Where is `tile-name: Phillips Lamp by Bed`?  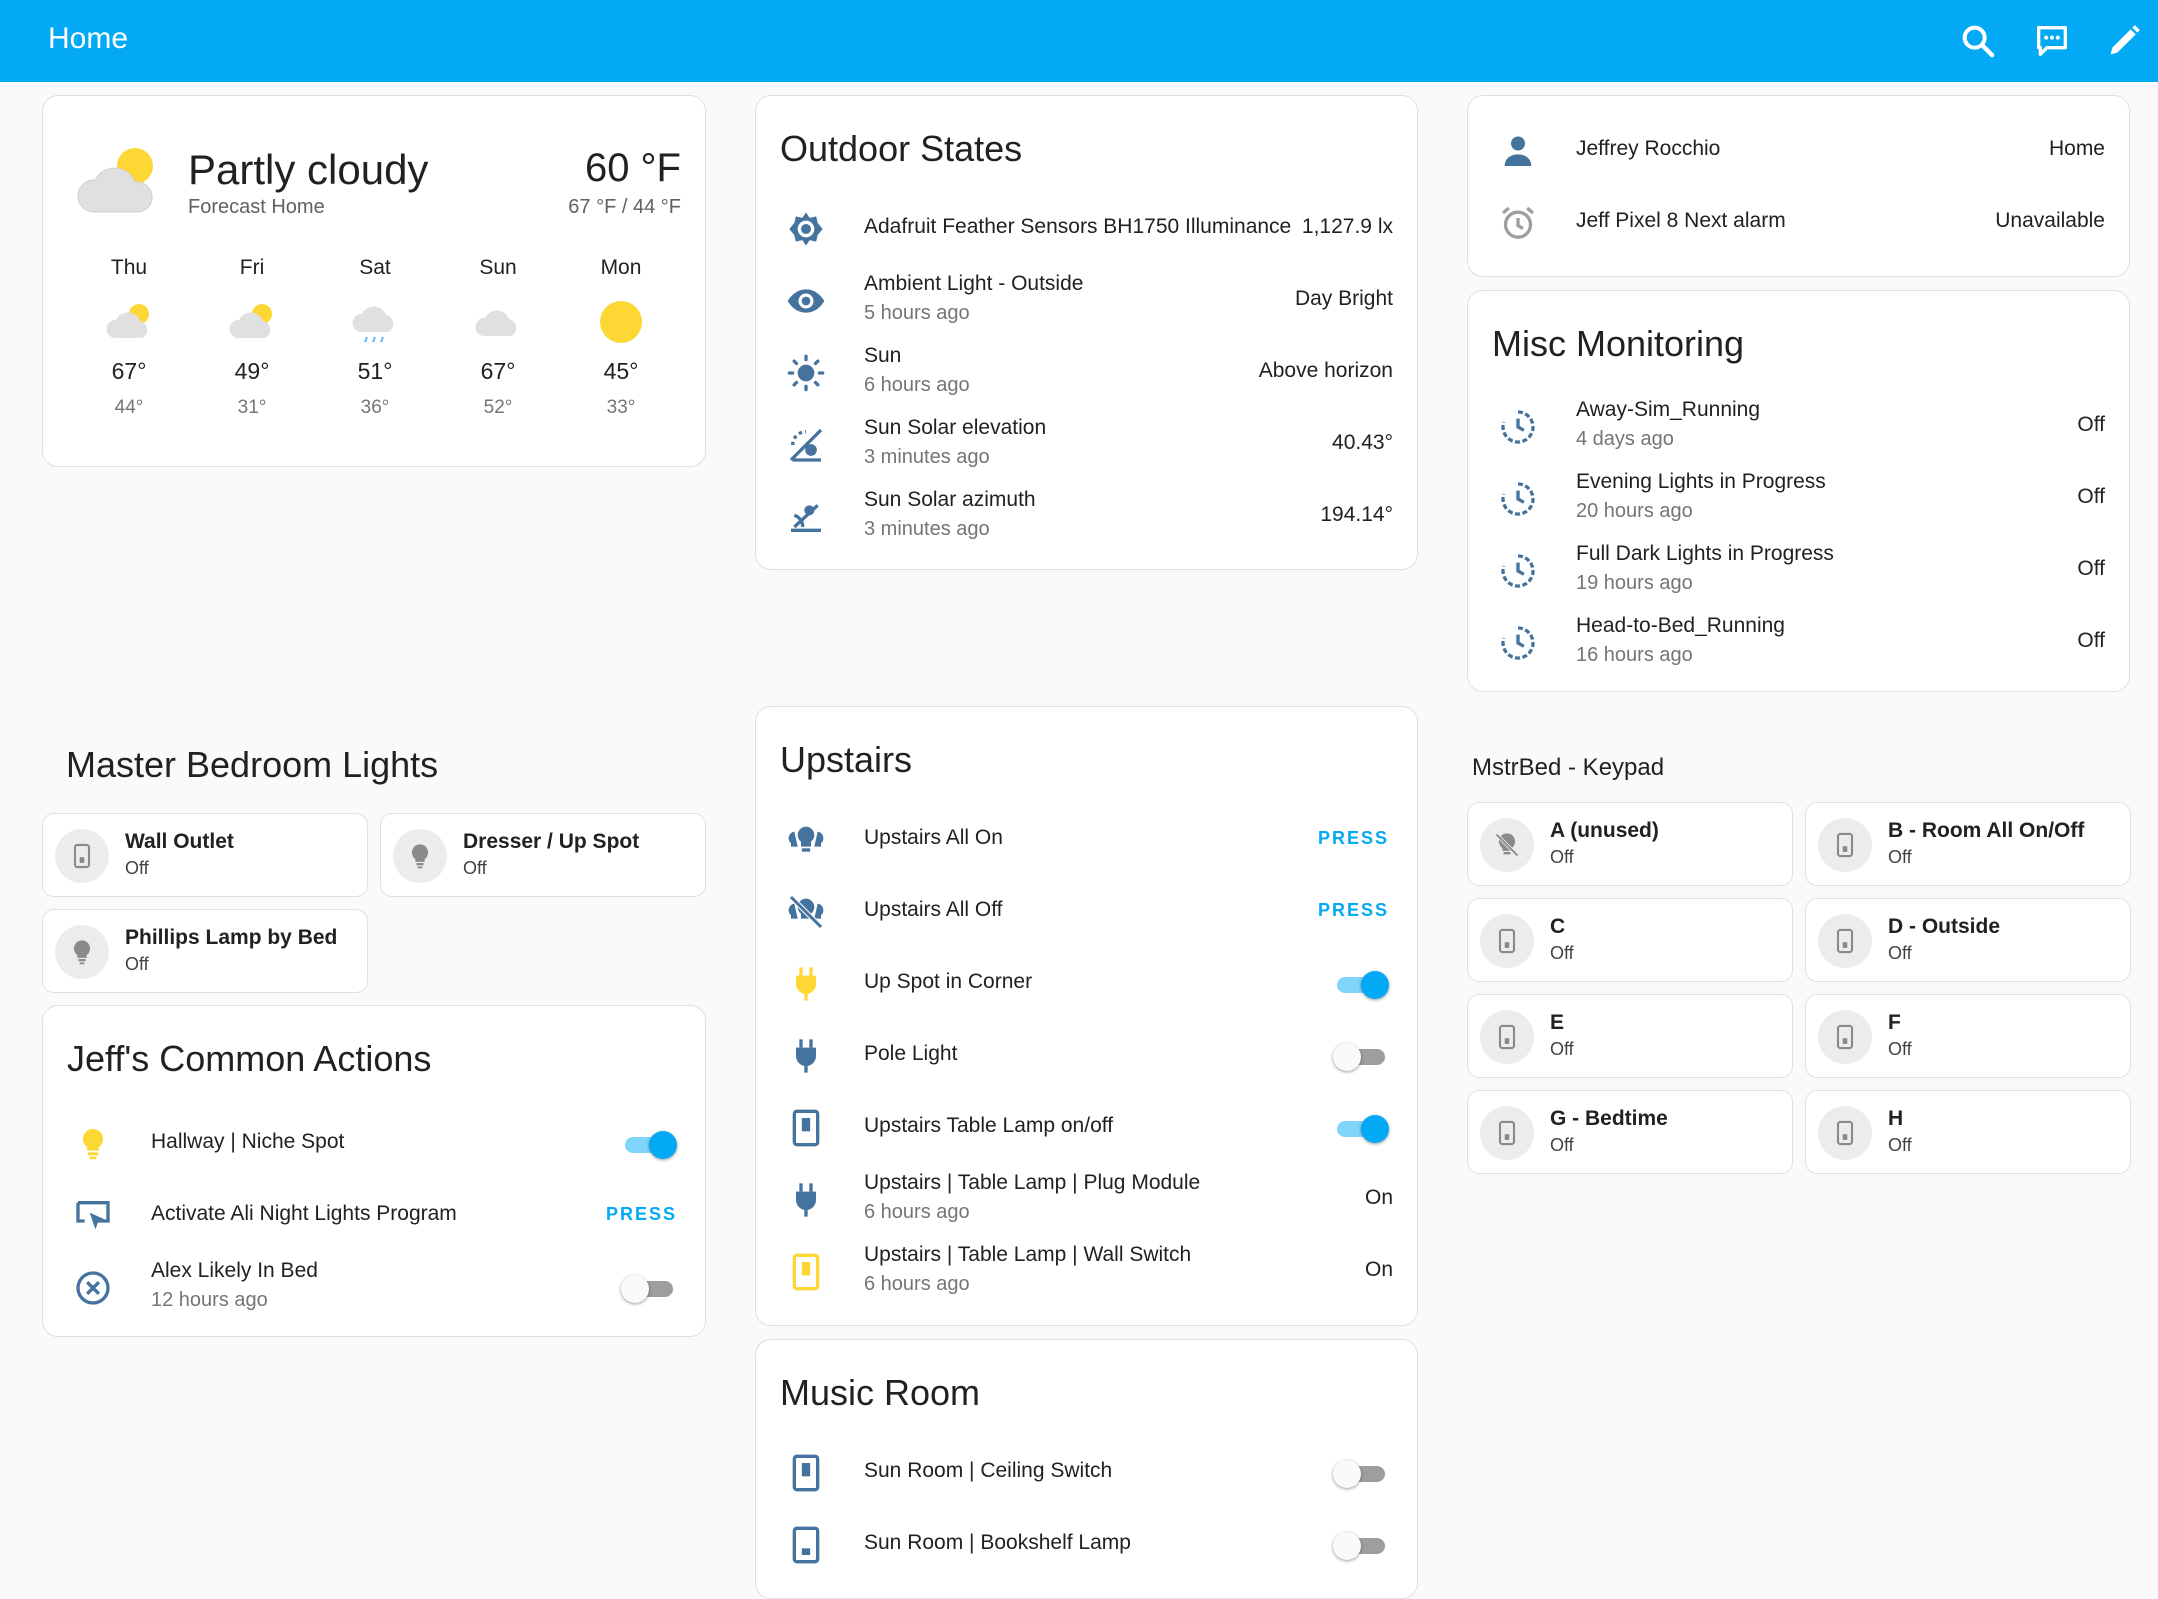 tile-name: Phillips Lamp by Bed is located at coordinates (231, 937).